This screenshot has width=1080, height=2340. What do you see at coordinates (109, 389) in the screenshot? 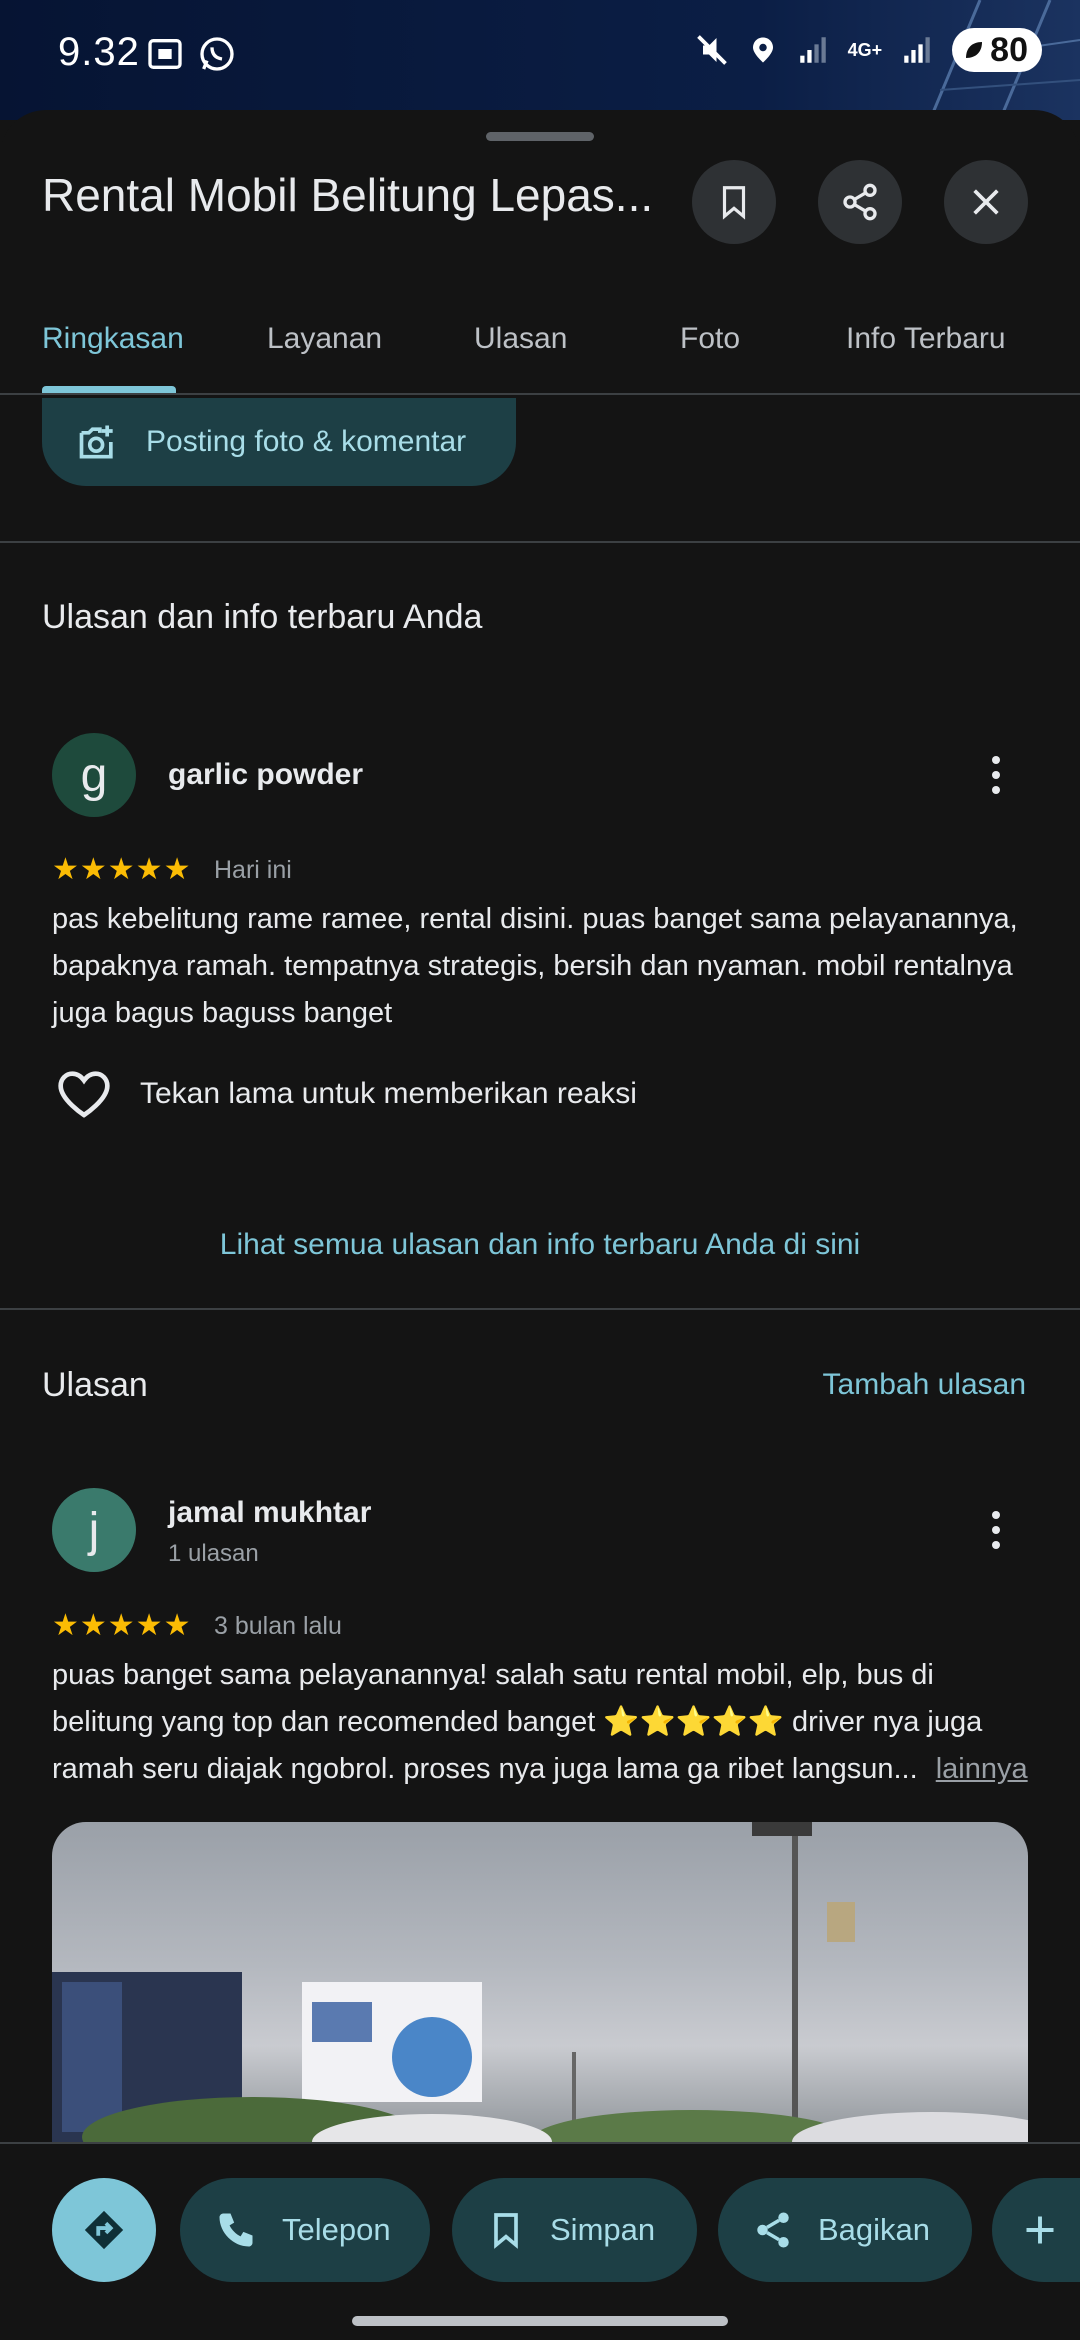
I see `active-tab-indicator` at bounding box center [109, 389].